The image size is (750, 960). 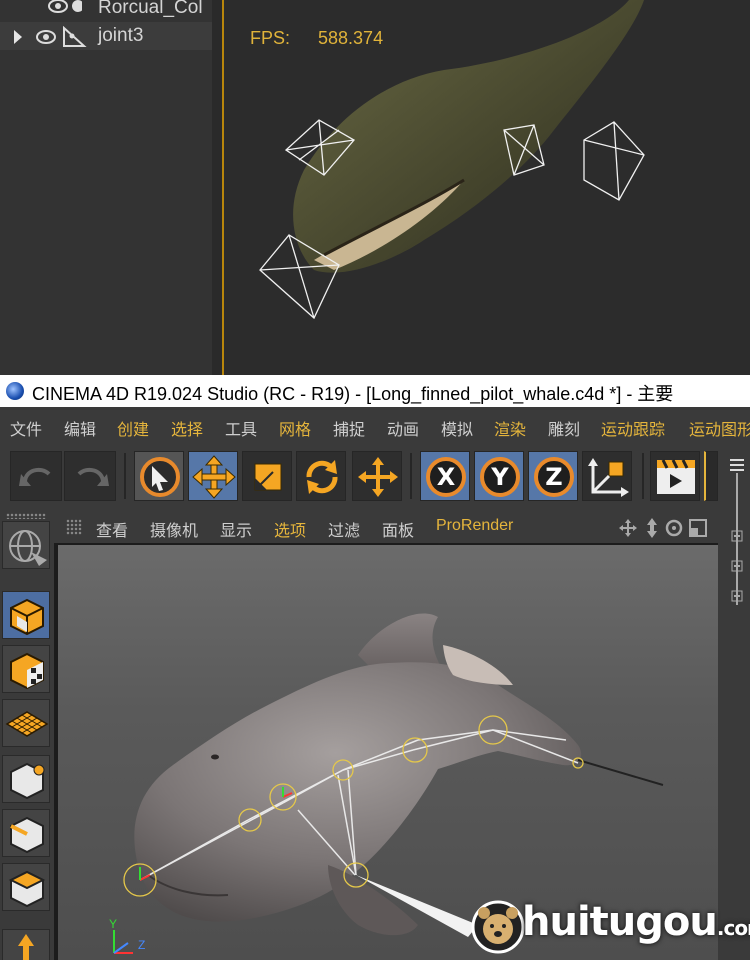 I want to click on object-manager-panel: Rorcual_Col joint3, so click(x=106, y=187).